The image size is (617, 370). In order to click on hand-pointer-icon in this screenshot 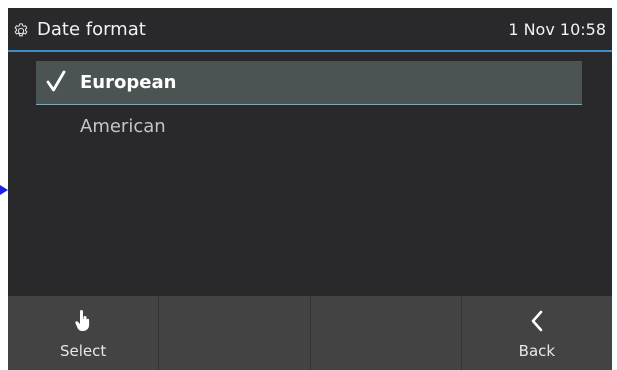, I will do `click(82, 320)`.